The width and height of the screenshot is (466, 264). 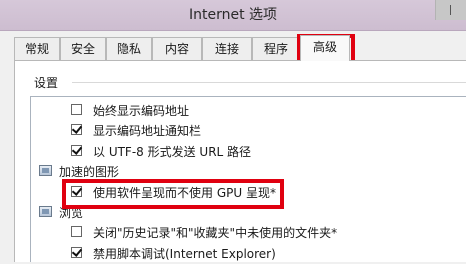 I want to click on tab-privacy: 隐私, so click(x=129, y=48).